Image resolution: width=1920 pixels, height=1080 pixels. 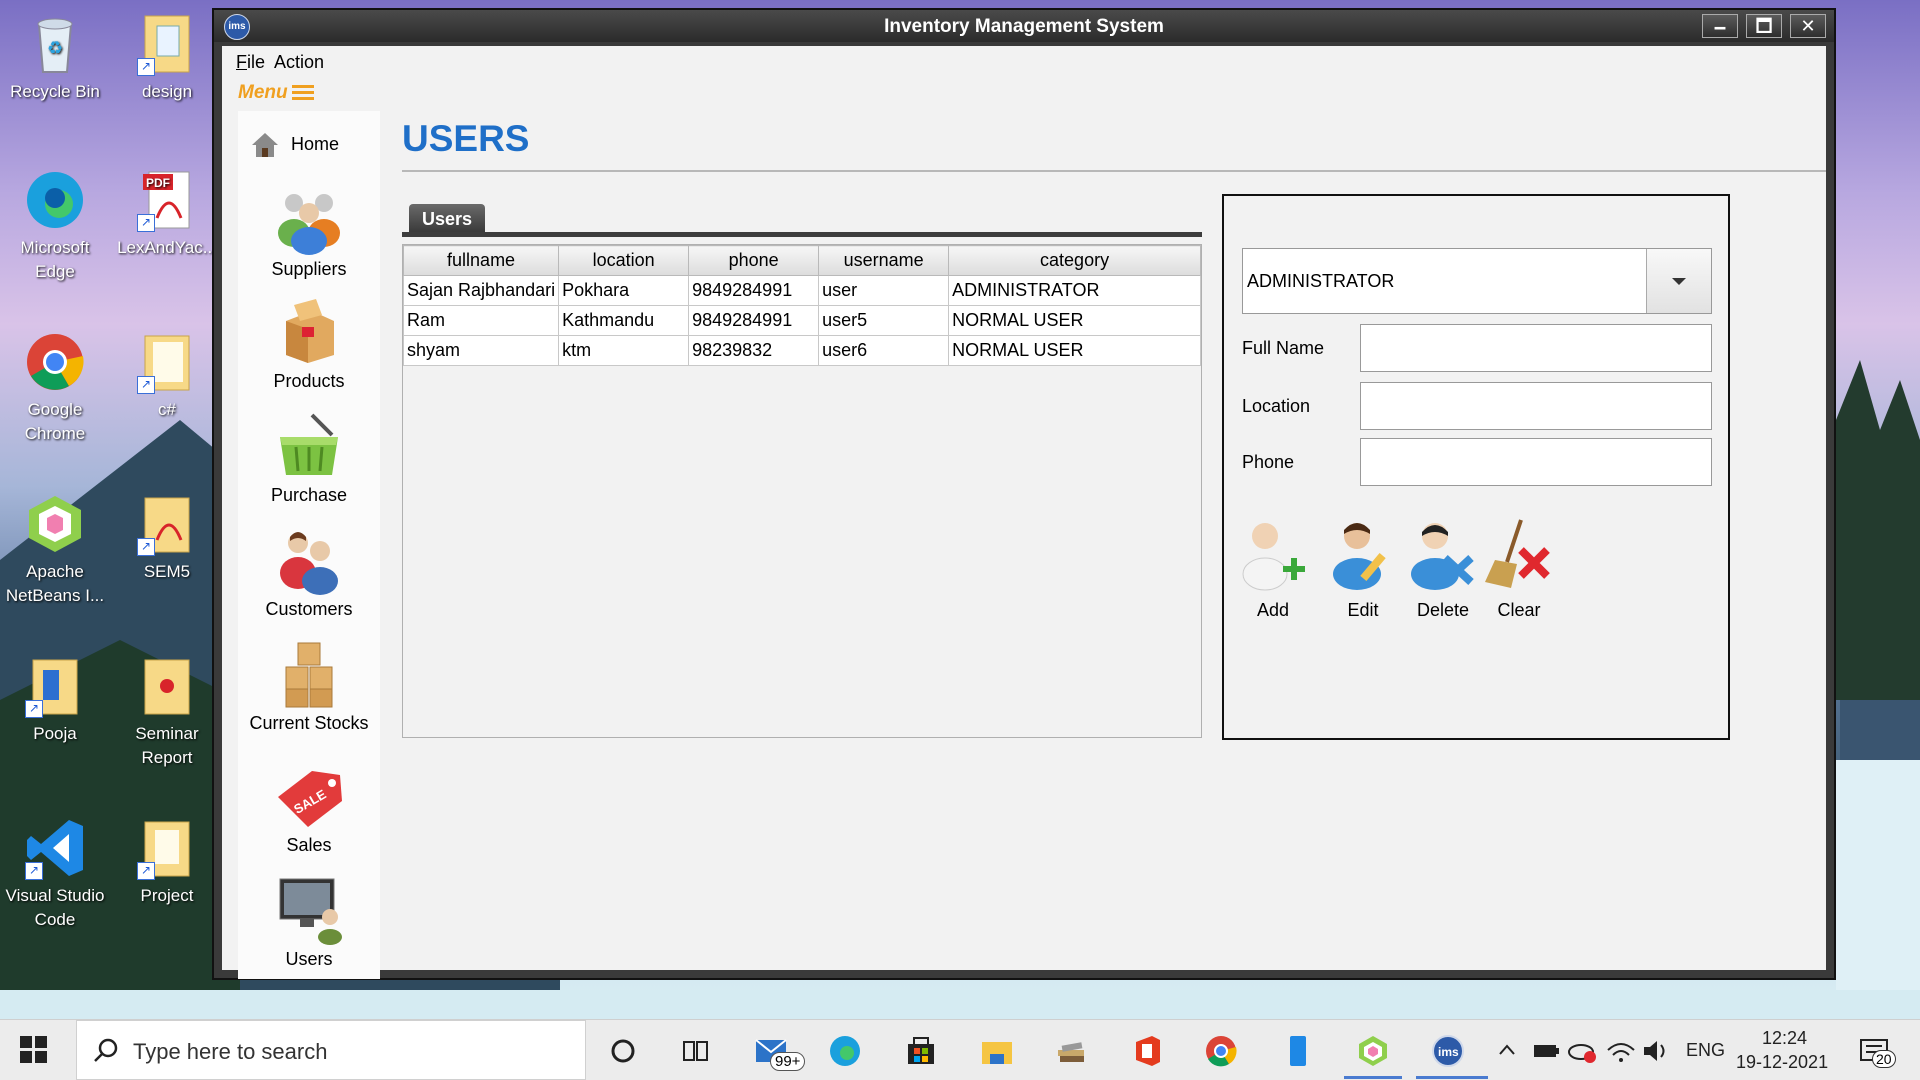 I want to click on location-label: Location, so click(x=1276, y=406).